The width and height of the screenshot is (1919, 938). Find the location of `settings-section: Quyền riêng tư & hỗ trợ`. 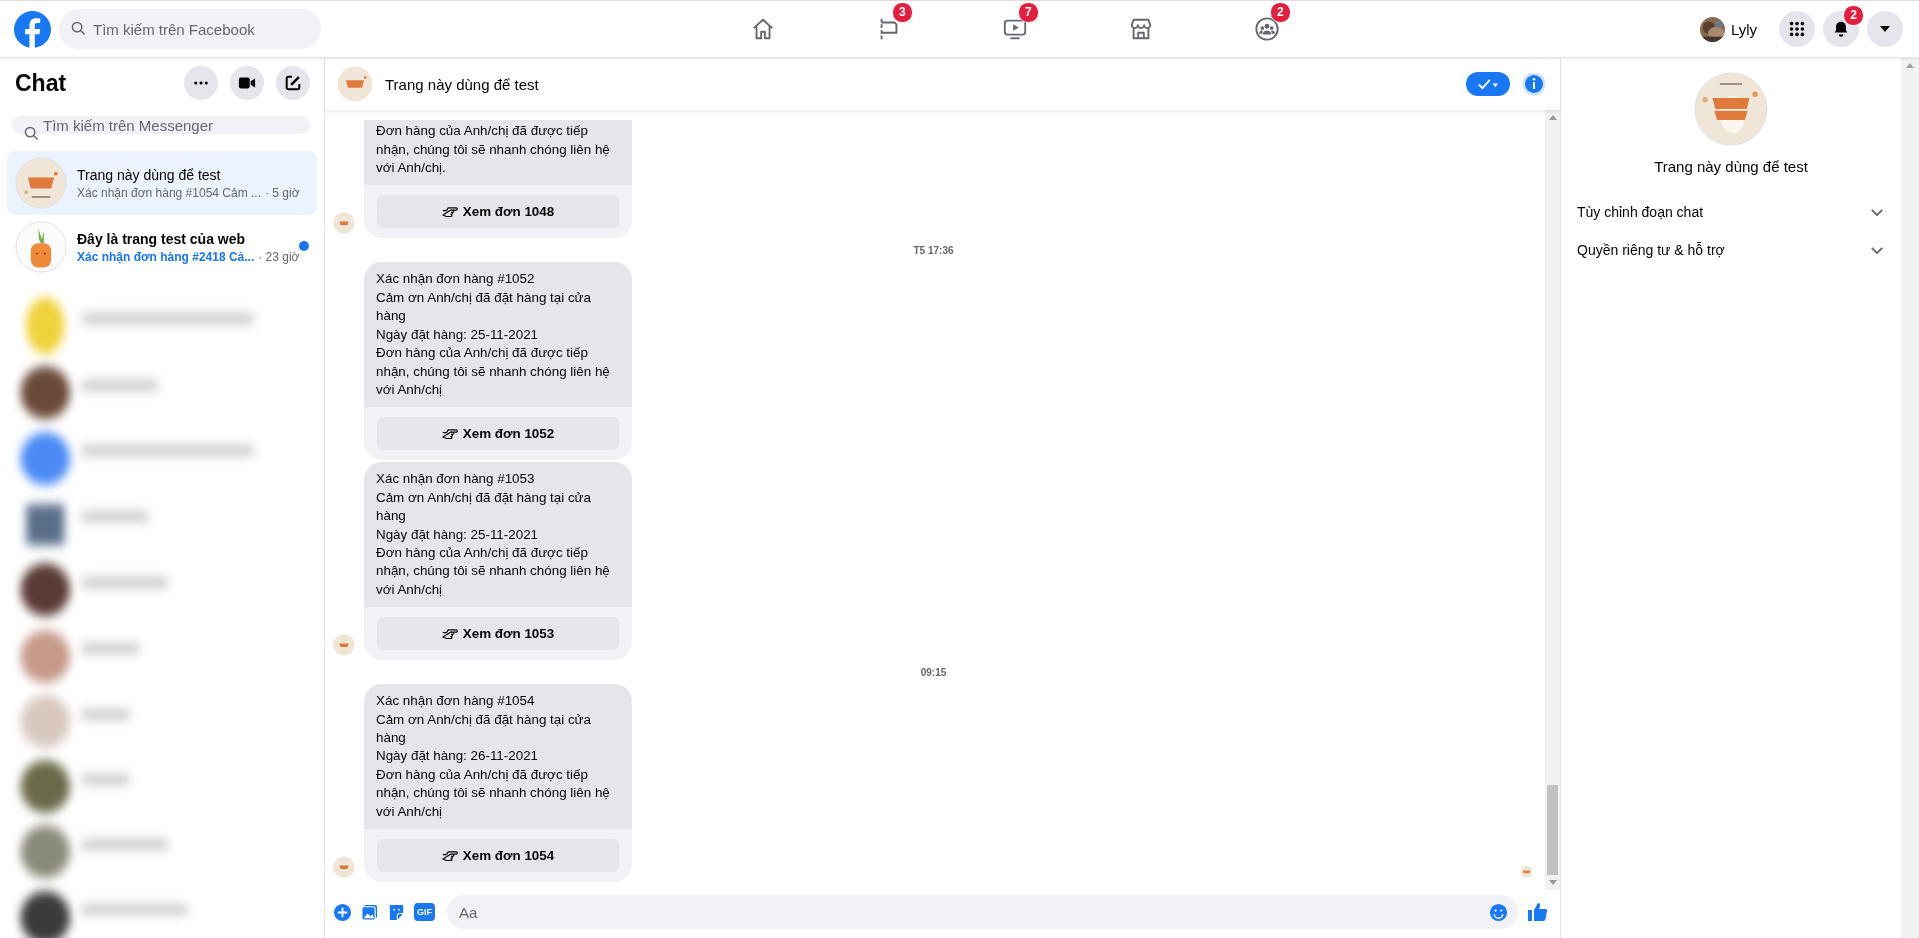

settings-section: Quyền riêng tư & hỗ trợ is located at coordinates (1733, 250).